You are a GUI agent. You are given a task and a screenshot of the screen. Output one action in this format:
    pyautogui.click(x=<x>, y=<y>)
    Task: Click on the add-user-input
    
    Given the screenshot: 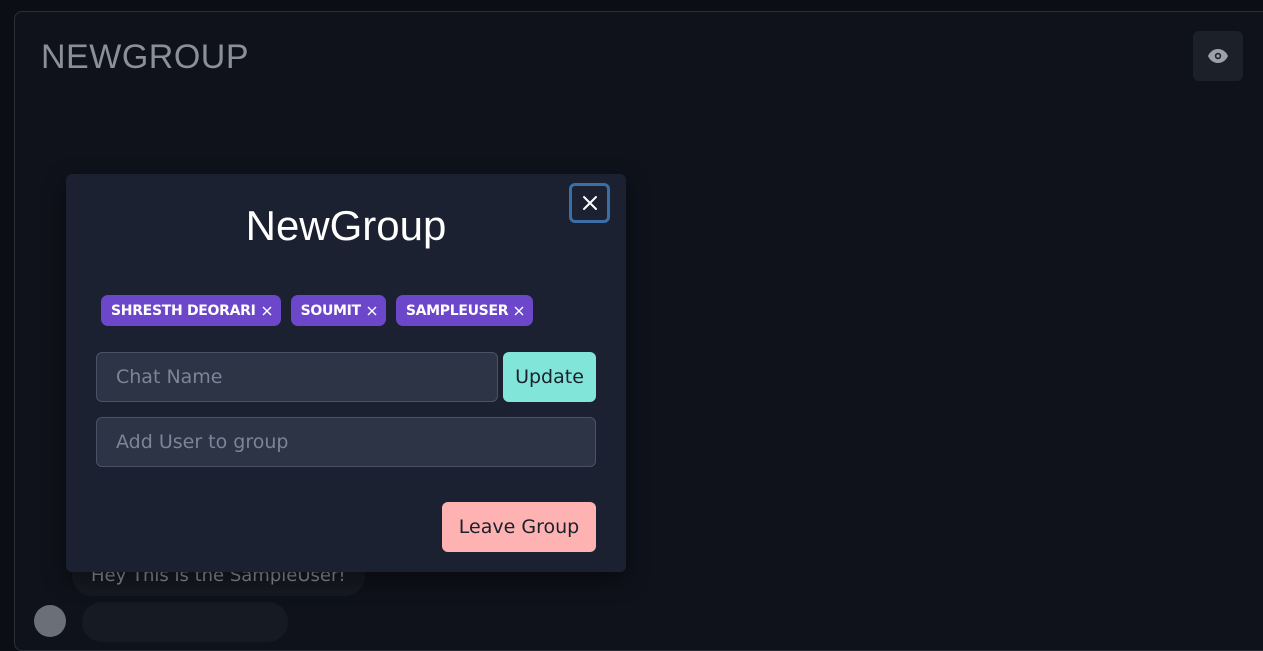 What is the action you would take?
    pyautogui.click(x=346, y=442)
    